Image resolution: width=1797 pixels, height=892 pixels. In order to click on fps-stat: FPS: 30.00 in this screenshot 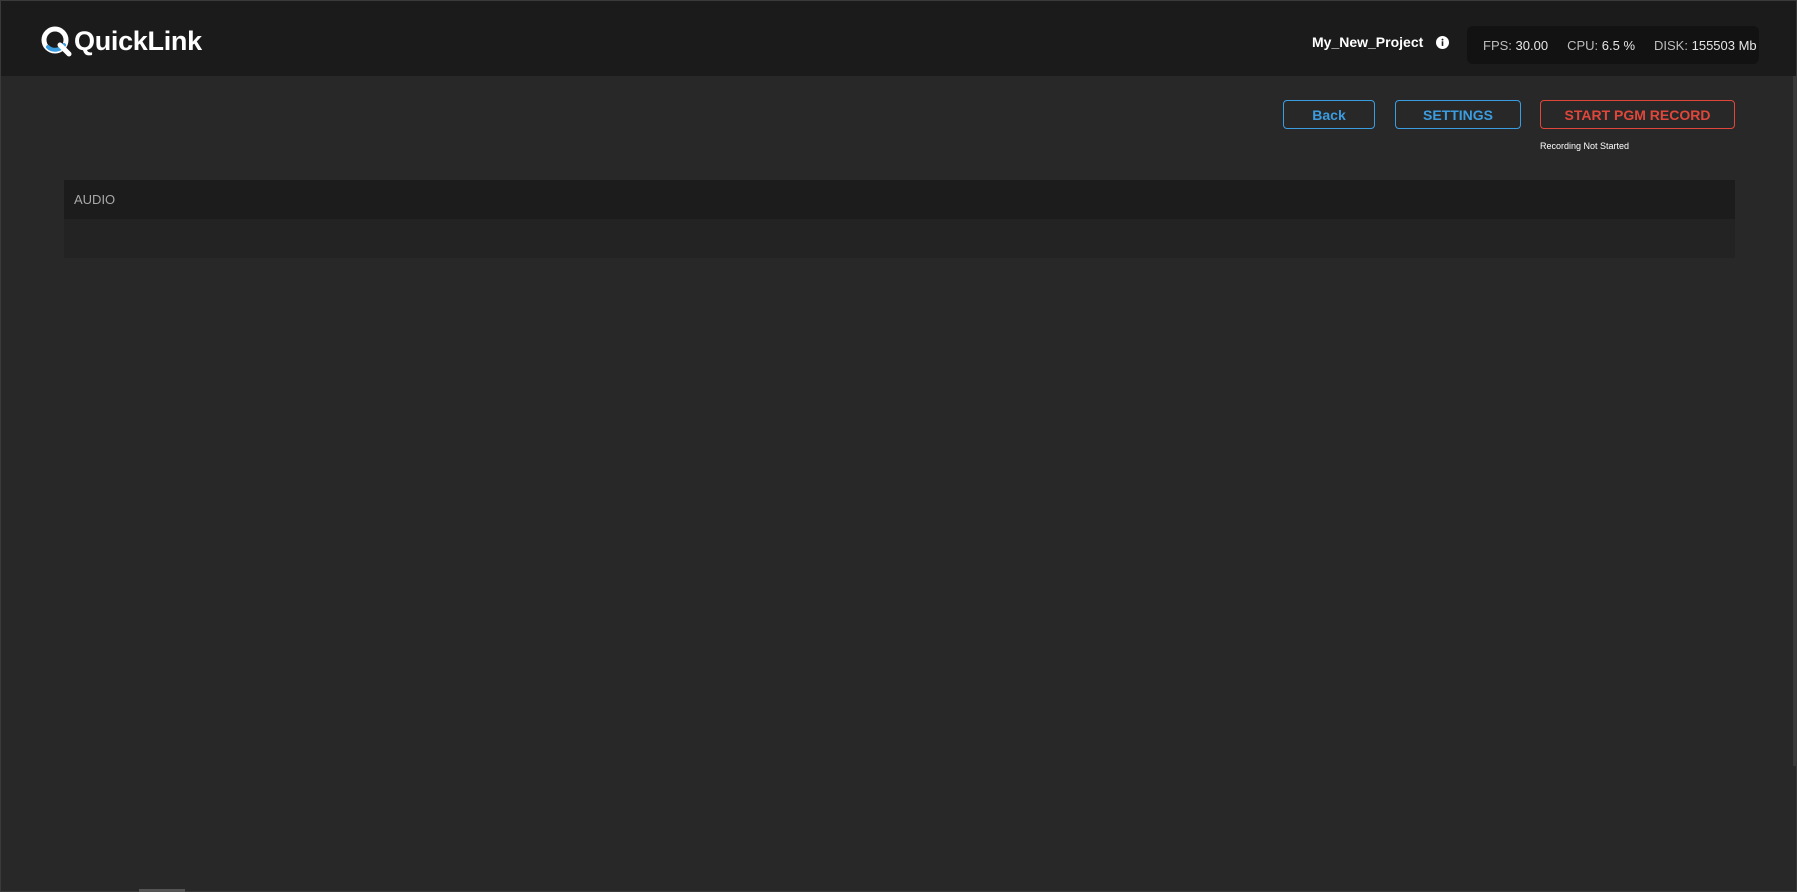, I will do `click(1515, 45)`.